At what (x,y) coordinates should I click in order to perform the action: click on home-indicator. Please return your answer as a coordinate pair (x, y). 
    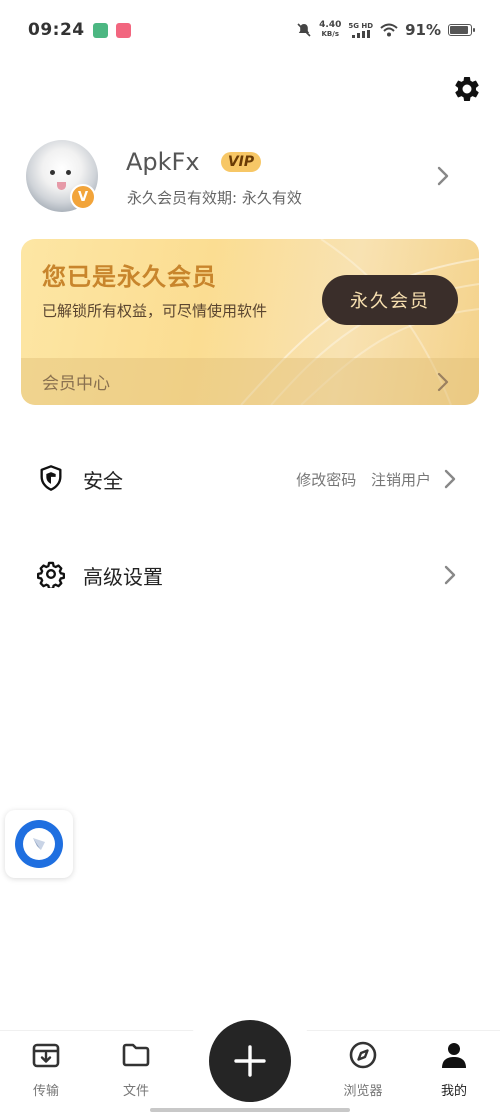
    Looking at the image, I should click on (250, 1110).